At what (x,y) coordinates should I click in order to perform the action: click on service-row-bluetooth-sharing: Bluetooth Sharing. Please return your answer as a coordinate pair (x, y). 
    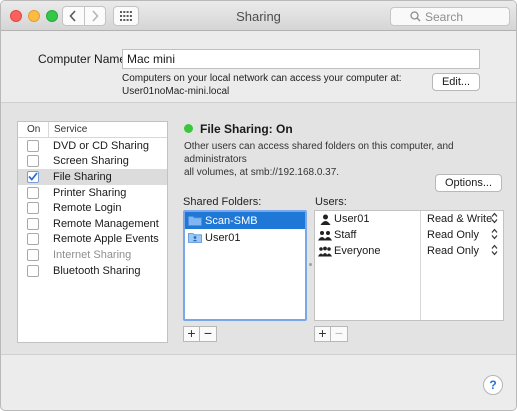
    Looking at the image, I should click on (92, 271).